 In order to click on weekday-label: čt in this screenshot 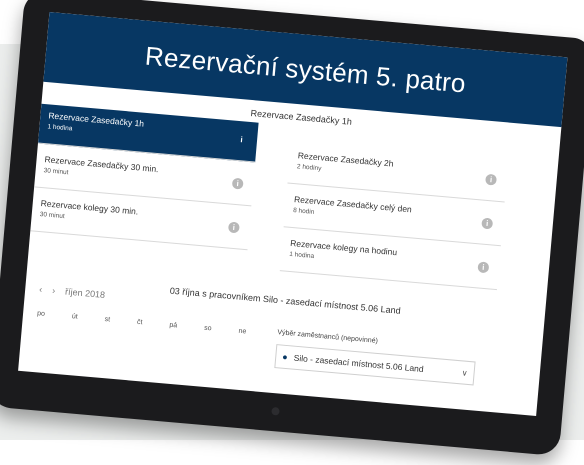, I will do `click(139, 322)`.